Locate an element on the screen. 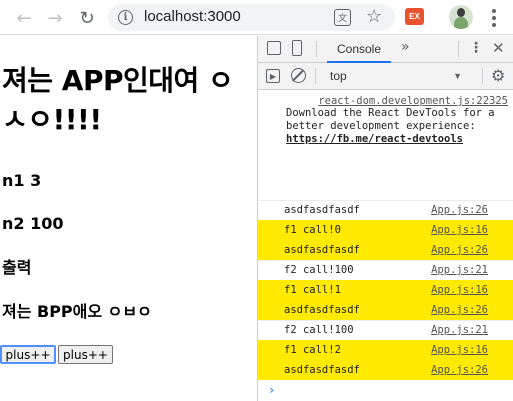 This screenshot has width=513, height=401. browser-toolbar: ← → ↻ i localhost:3000 文 ☆ EX is located at coordinates (256, 17).